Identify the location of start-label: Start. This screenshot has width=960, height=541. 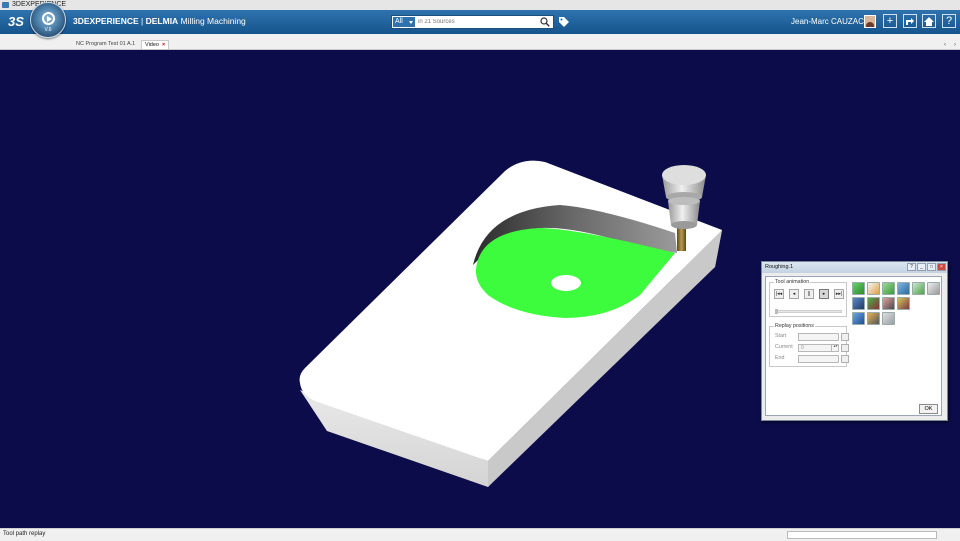
(781, 336).